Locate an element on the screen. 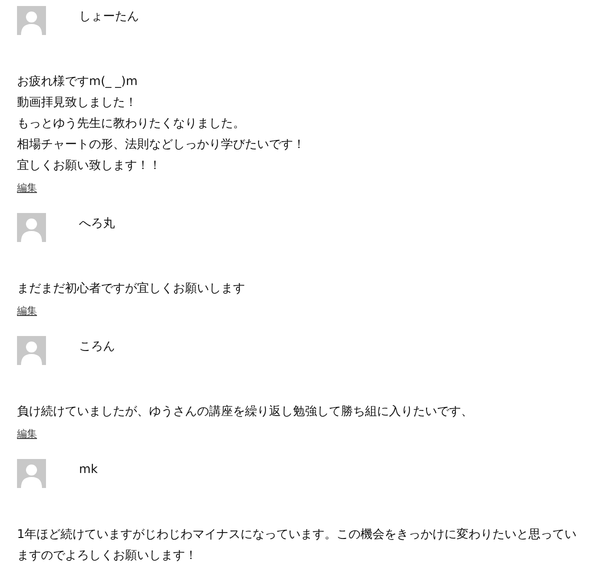 The image size is (596, 576). comment-text: お疲れ様ですm(_ _)m is located at coordinates (78, 81).